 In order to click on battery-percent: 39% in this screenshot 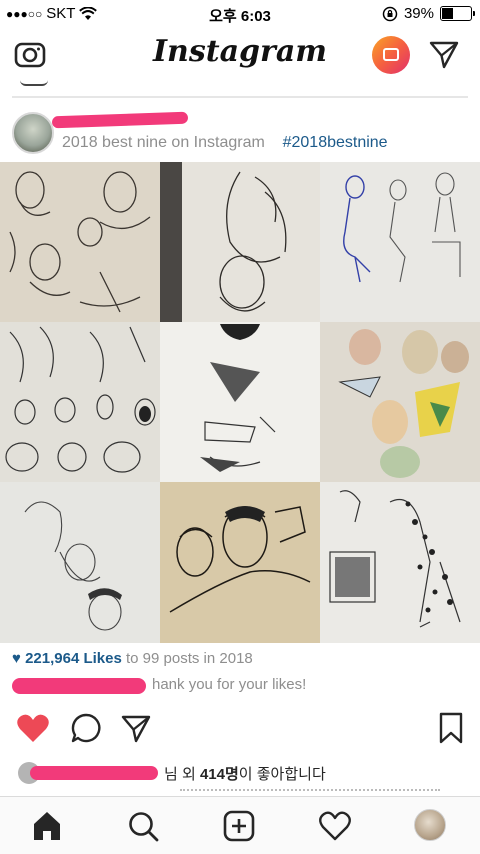, I will do `click(418, 13)`.